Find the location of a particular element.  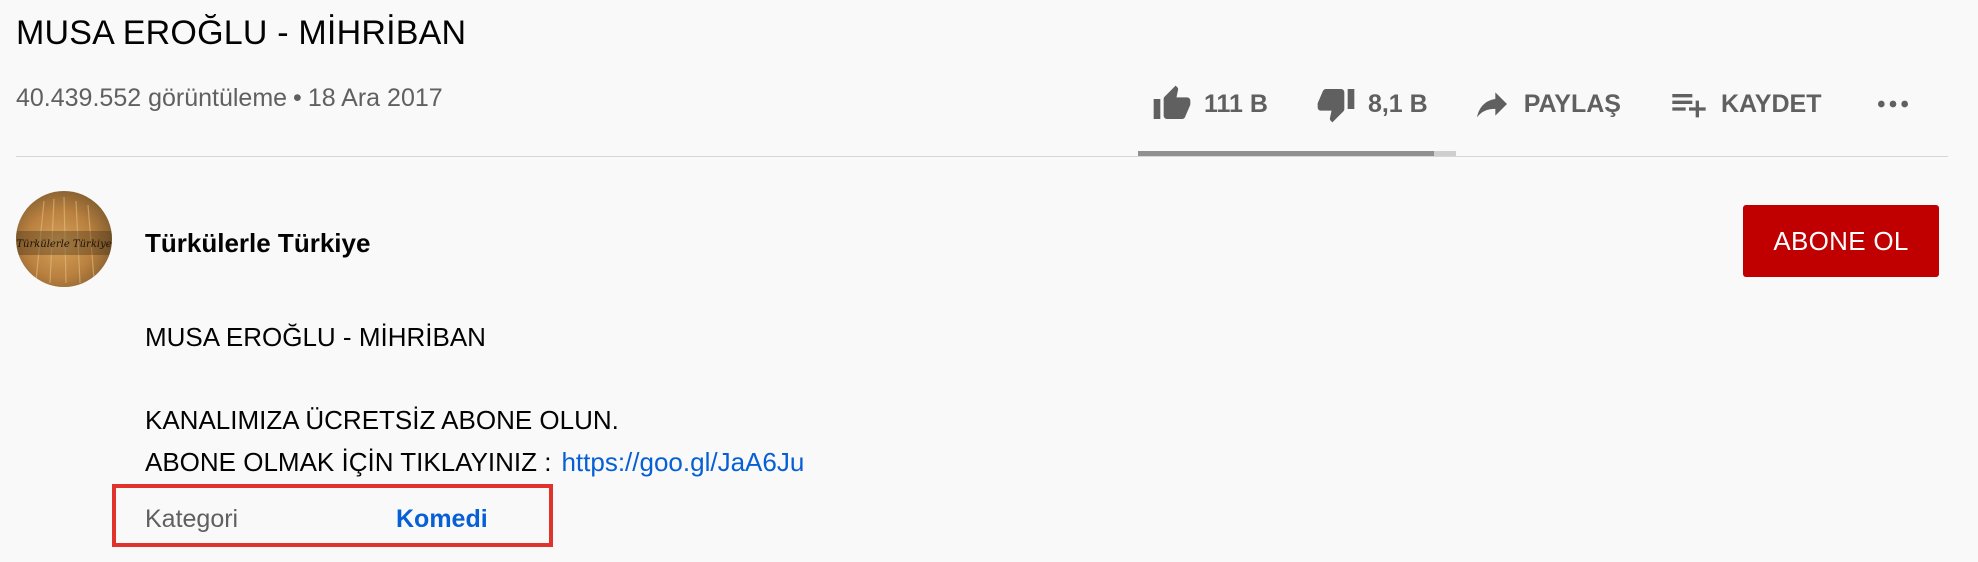

thumb-up-icon is located at coordinates (1172, 104).